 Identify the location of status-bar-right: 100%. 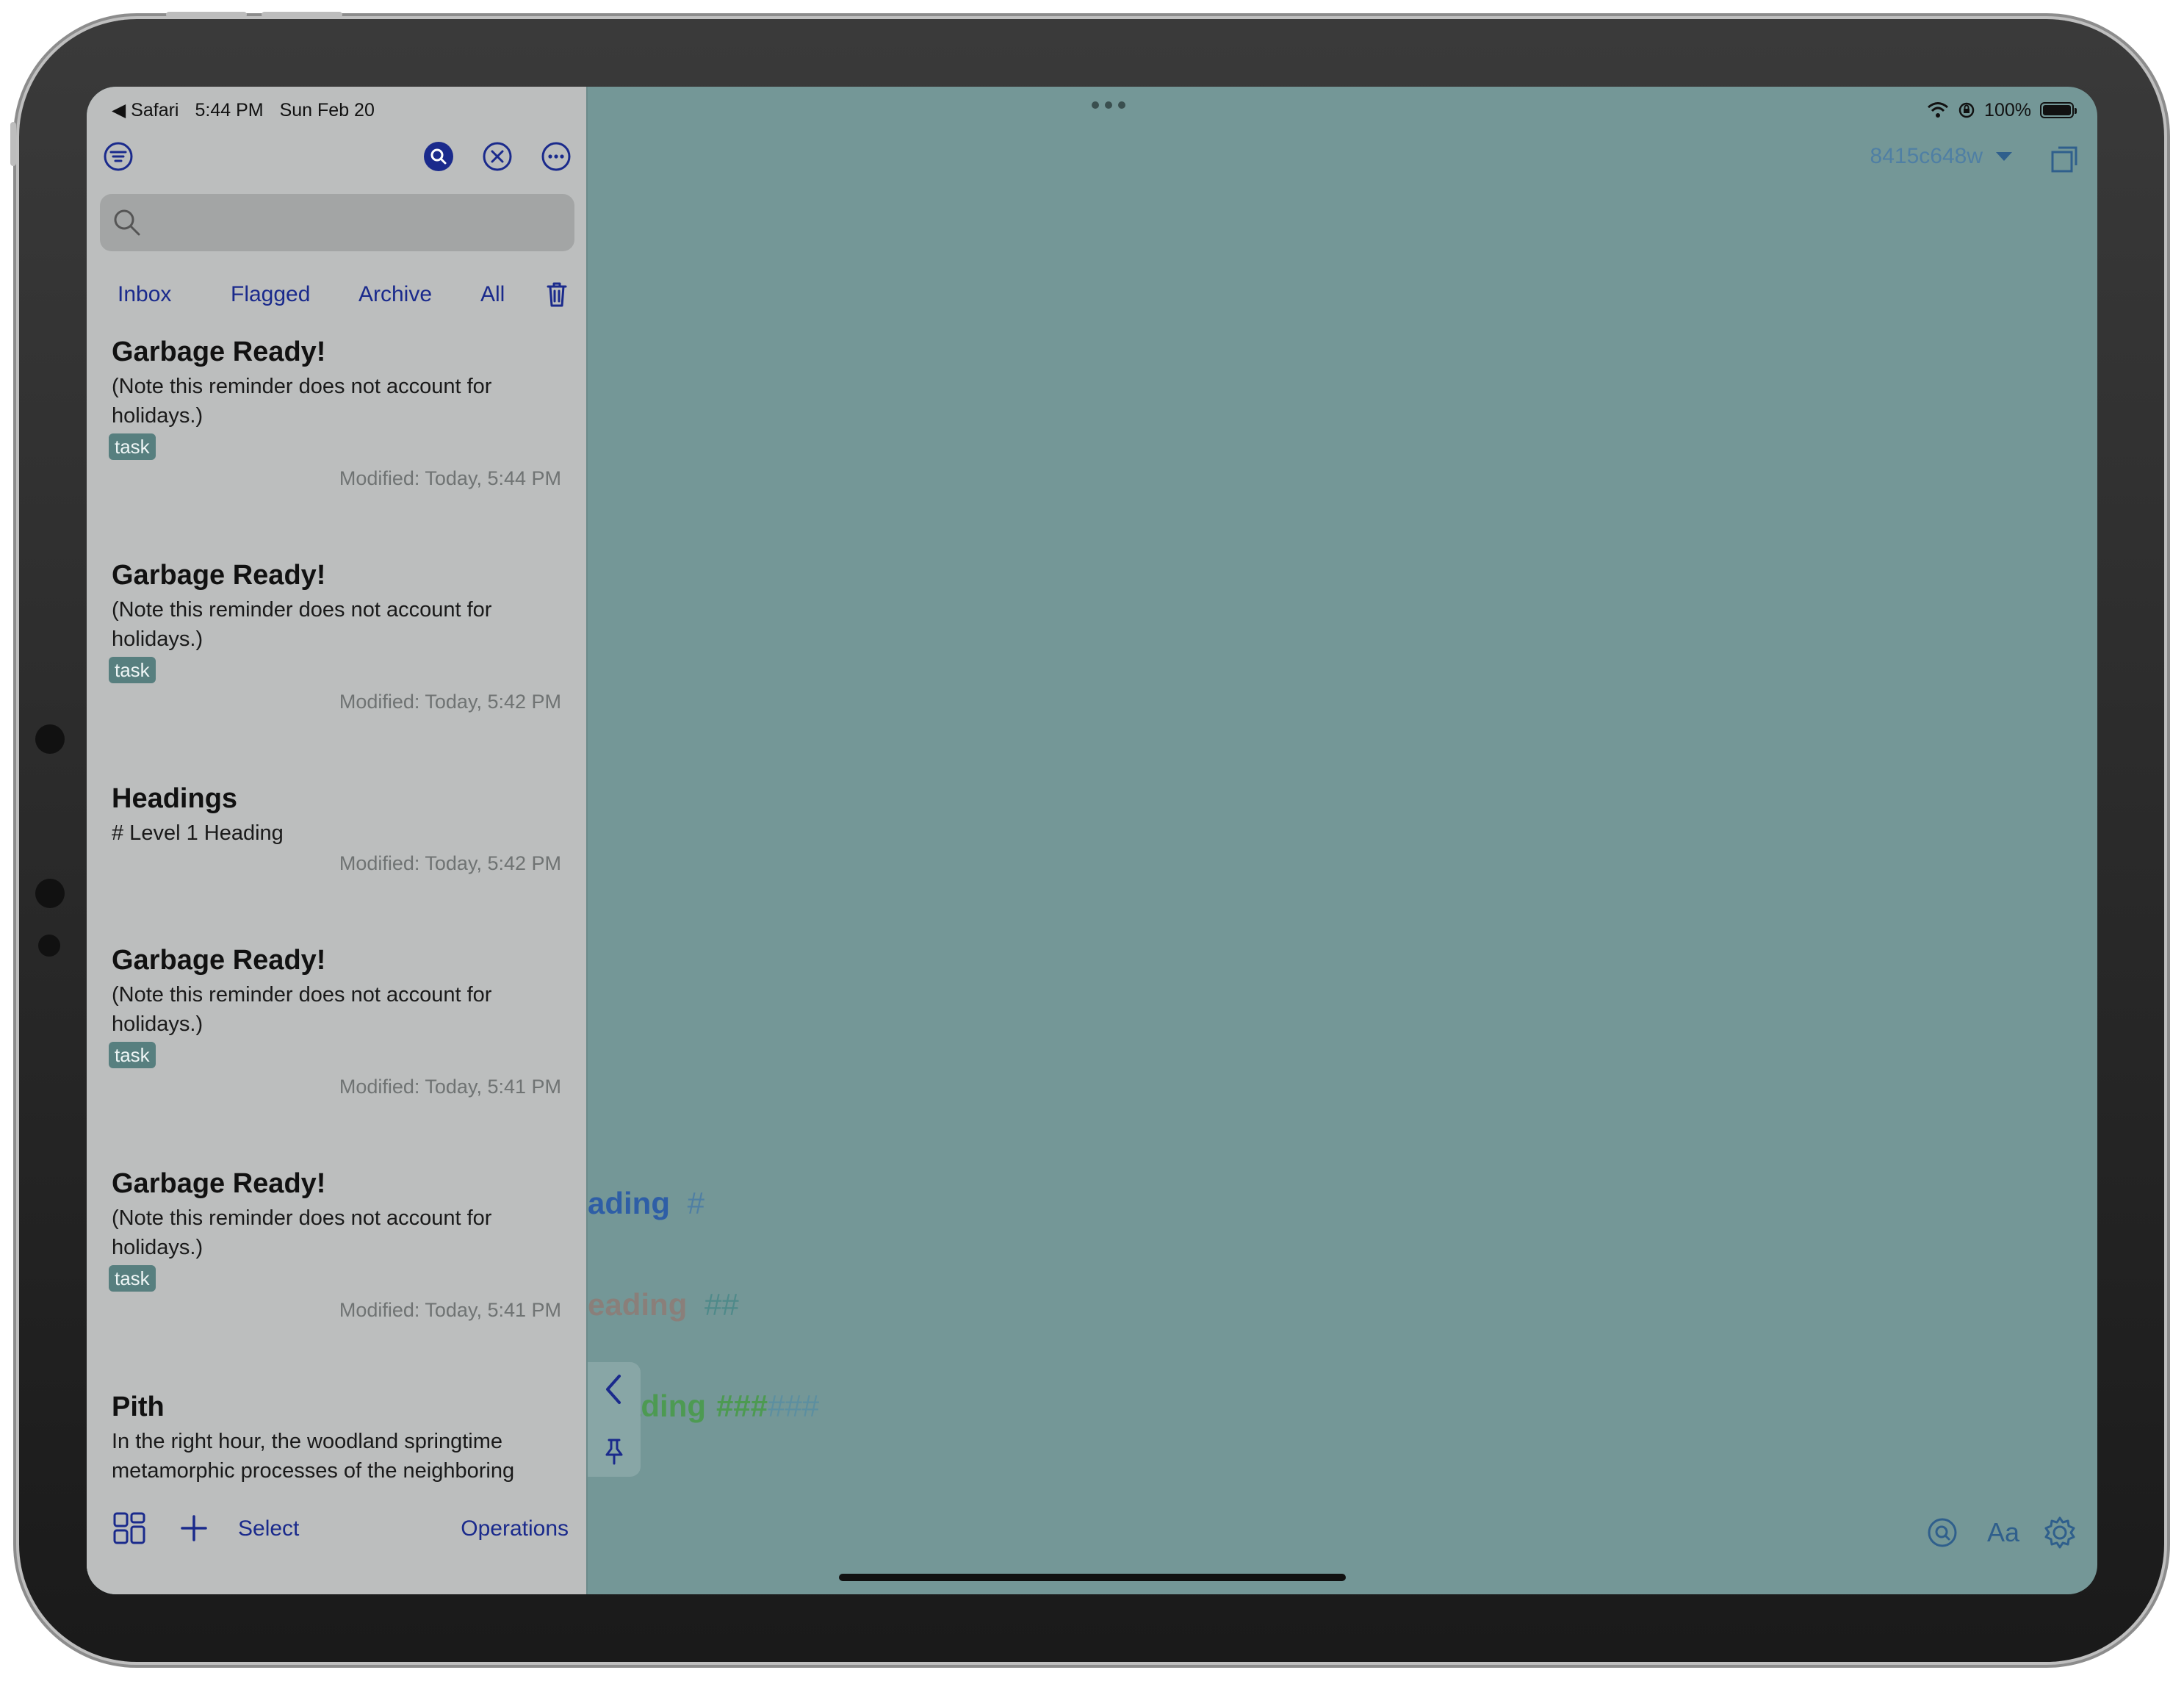
(2002, 110).